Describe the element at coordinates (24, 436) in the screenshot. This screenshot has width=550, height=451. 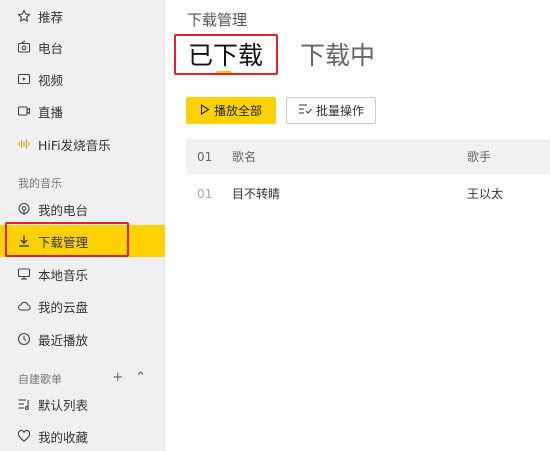
I see `heart-icon` at that location.